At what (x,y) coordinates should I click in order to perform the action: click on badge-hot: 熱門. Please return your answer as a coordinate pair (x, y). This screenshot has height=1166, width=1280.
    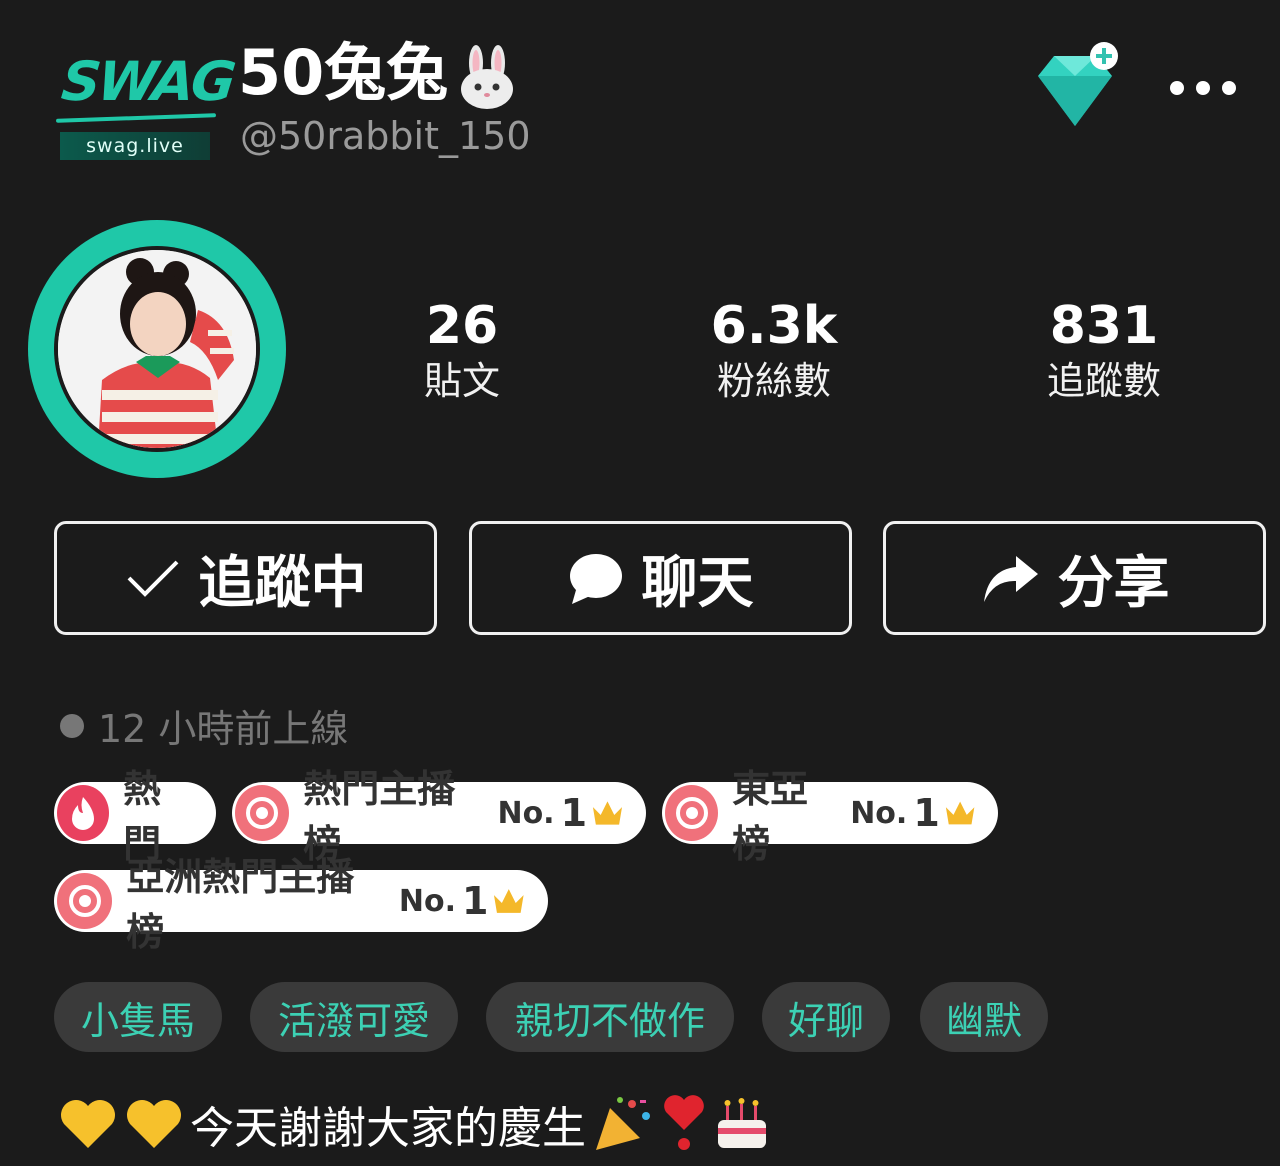
    Looking at the image, I should click on (135, 816).